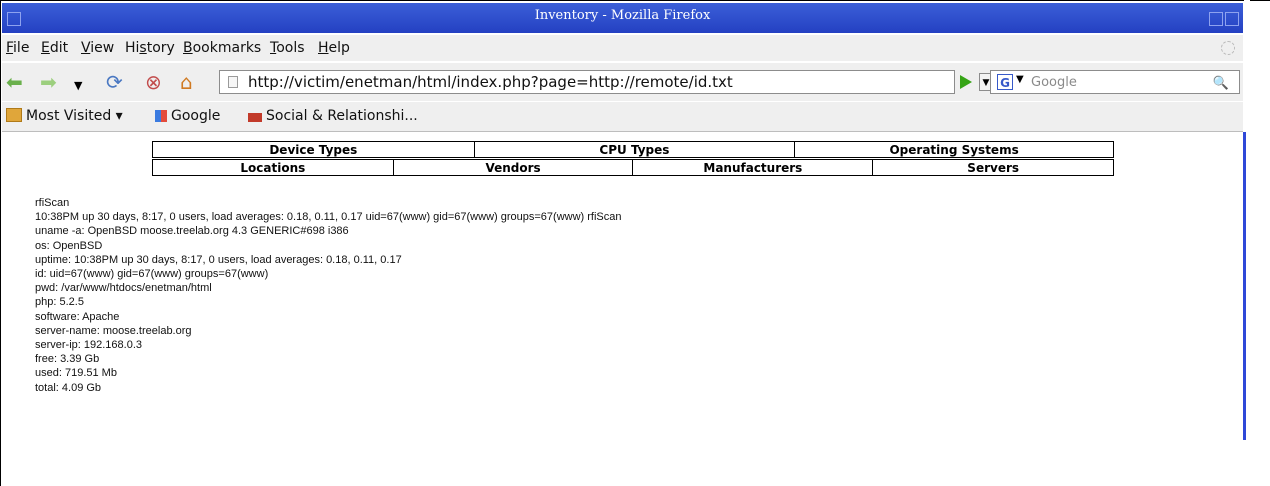 The image size is (1270, 486). Describe the element at coordinates (77, 316) in the screenshot. I see `output-line: software: Apache` at that location.